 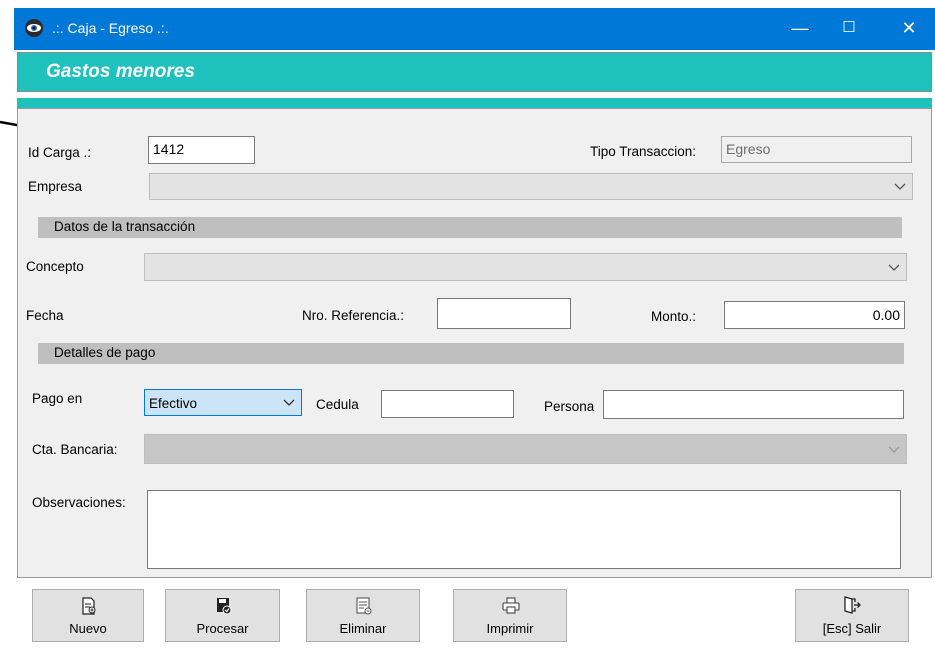 What do you see at coordinates (337, 404) in the screenshot?
I see `cedula-label: Cedula` at bounding box center [337, 404].